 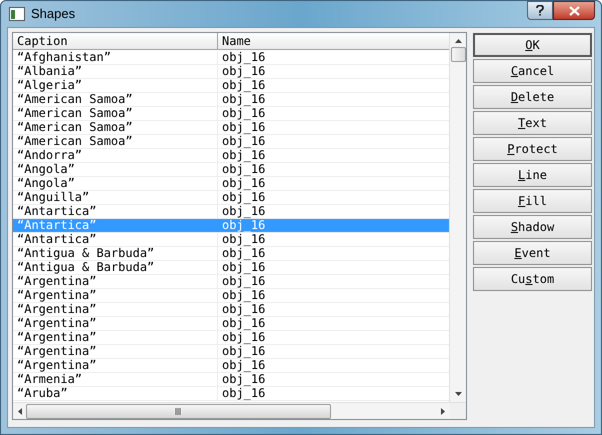 I want to click on window-title: Shapes, so click(x=53, y=14).